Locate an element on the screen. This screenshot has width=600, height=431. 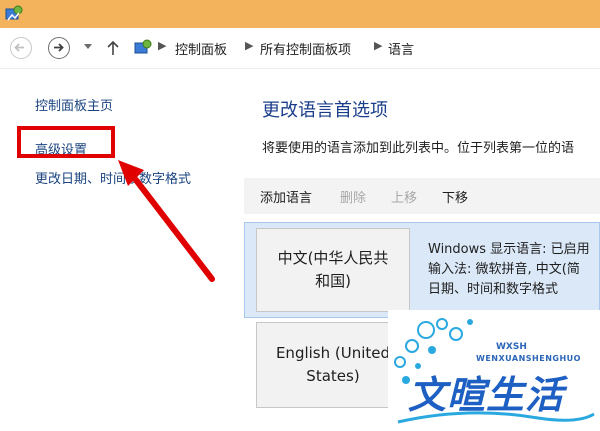
watermark-sub-text: WENXUANSHENGHUO is located at coordinates (528, 358).